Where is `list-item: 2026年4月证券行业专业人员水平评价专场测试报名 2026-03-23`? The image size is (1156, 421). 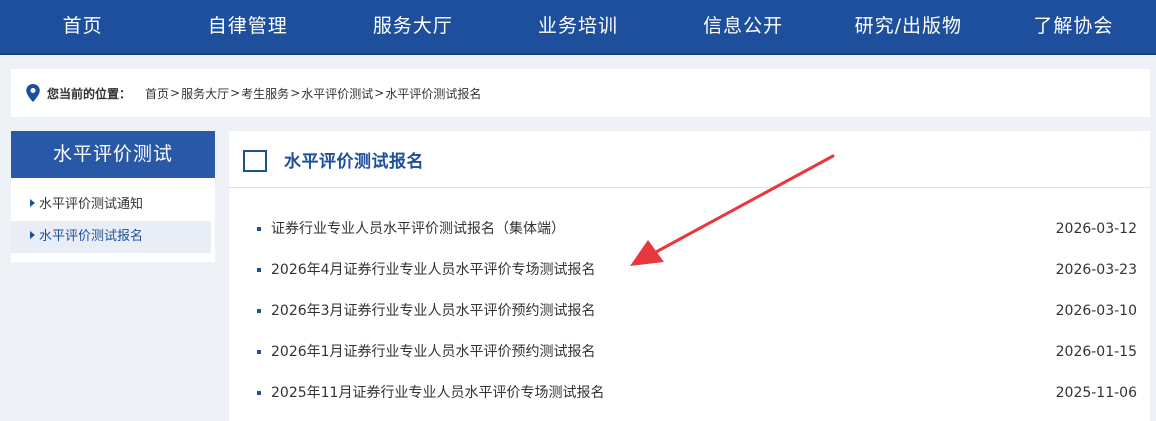
list-item: 2026年4月证券行业专业人员水平评价专场测试报名 2026-03-23 is located at coordinates (689, 270).